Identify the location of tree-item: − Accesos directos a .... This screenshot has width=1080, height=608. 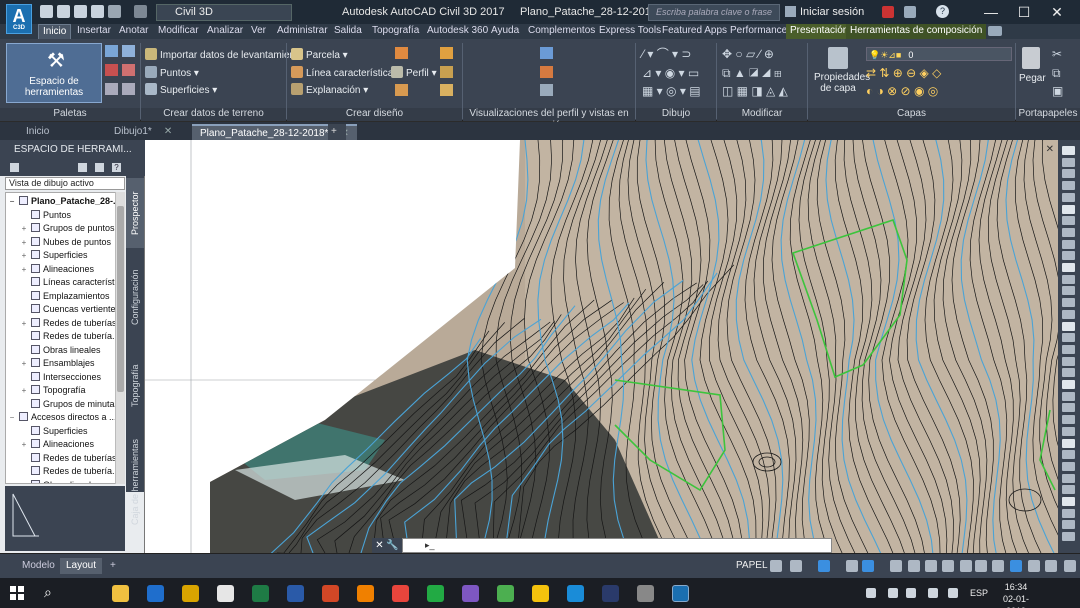
(61, 418).